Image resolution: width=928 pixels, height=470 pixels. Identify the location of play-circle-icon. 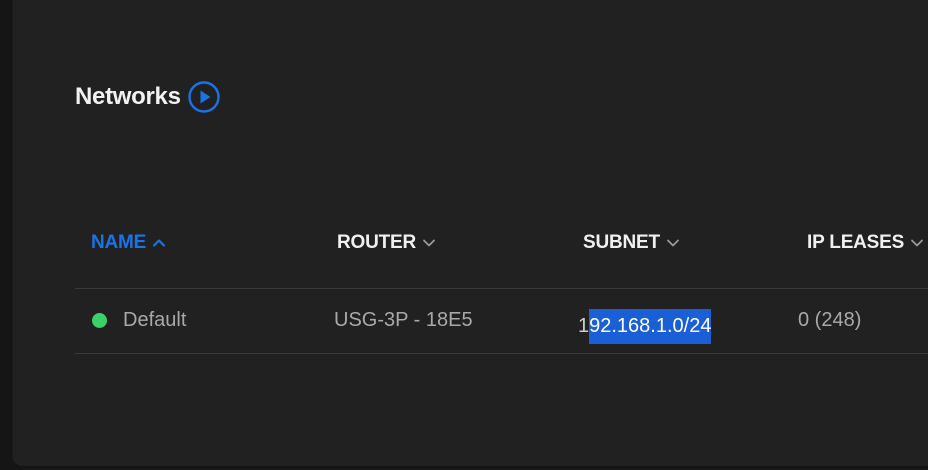
(204, 97).